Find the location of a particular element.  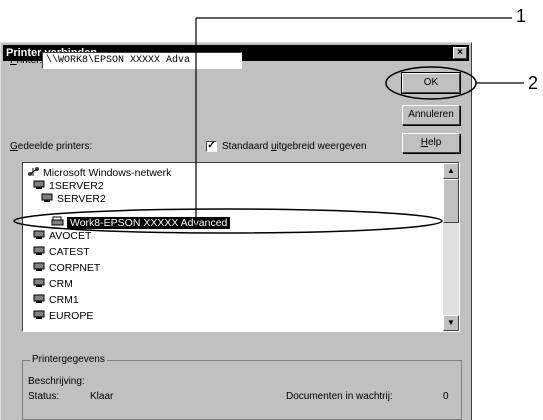

ok-button: OK is located at coordinates (431, 83).